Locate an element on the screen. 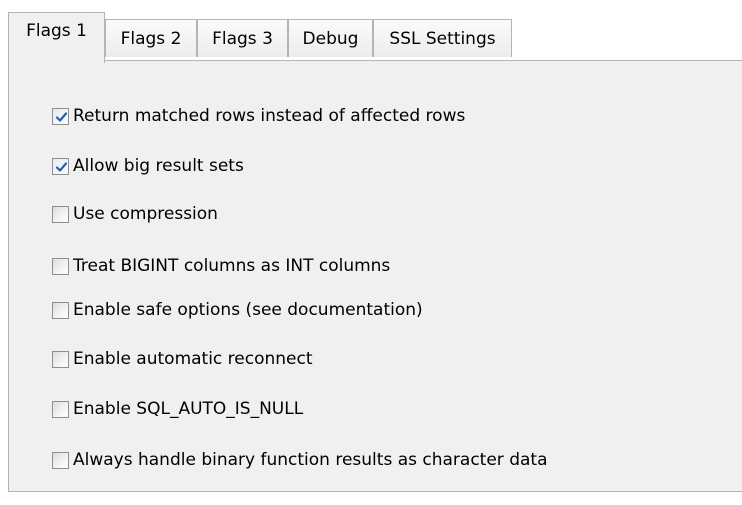 The image size is (742, 505). option-label: Enable SQL_AUTO_IS_NULL is located at coordinates (188, 409).